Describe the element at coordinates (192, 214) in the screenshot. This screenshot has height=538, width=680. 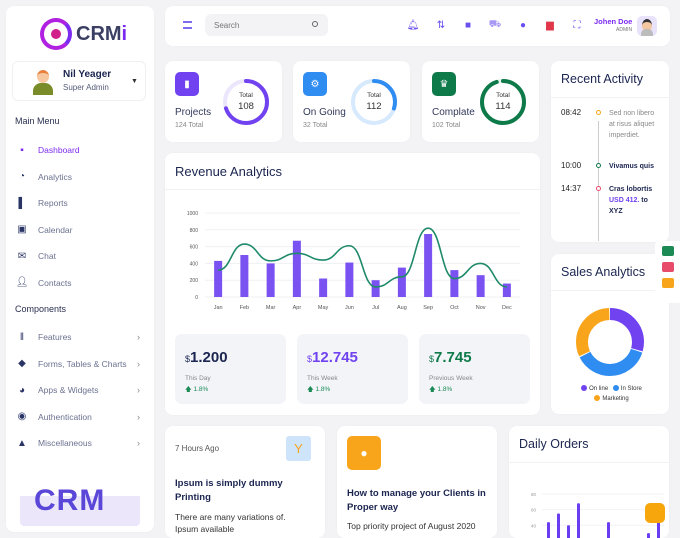
I see `y-tick-label: 1000` at that location.